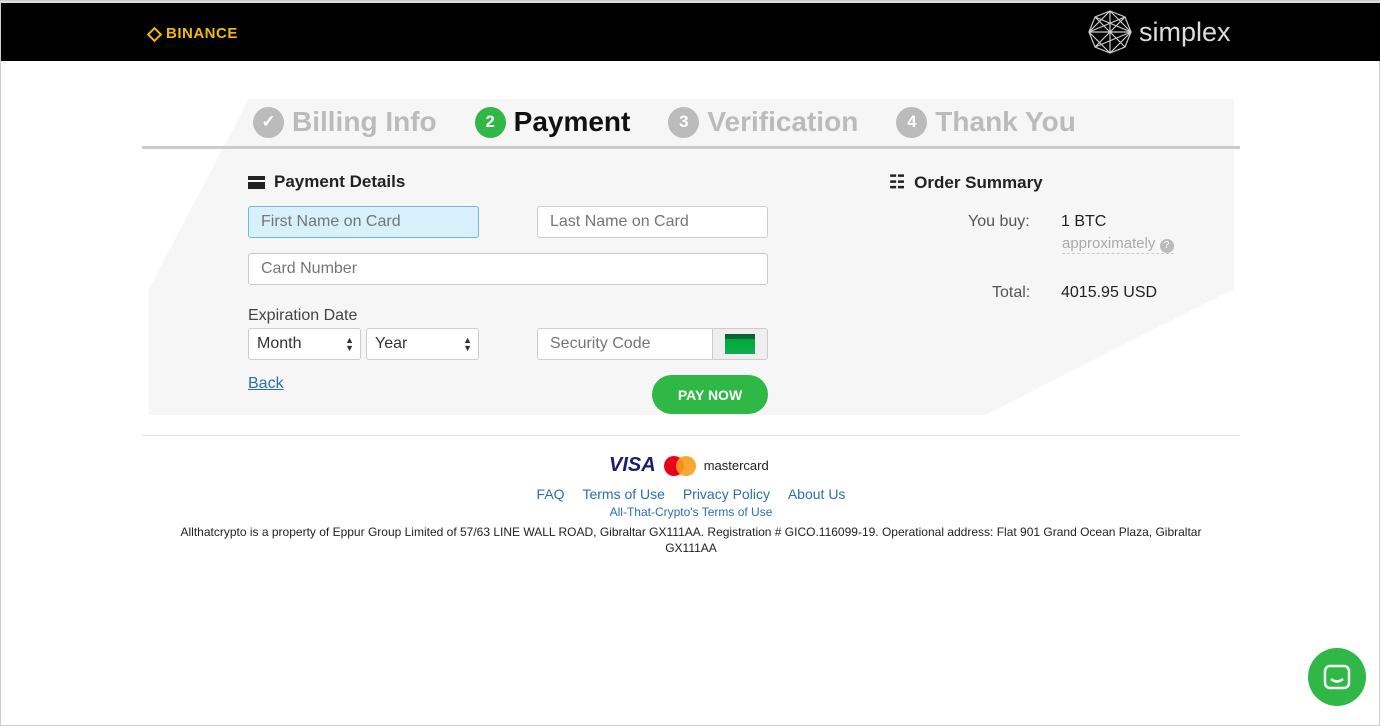 Image resolution: width=1380 pixels, height=726 pixels. What do you see at coordinates (422, 344) in the screenshot?
I see `year-select: Year ▲ ▼` at bounding box center [422, 344].